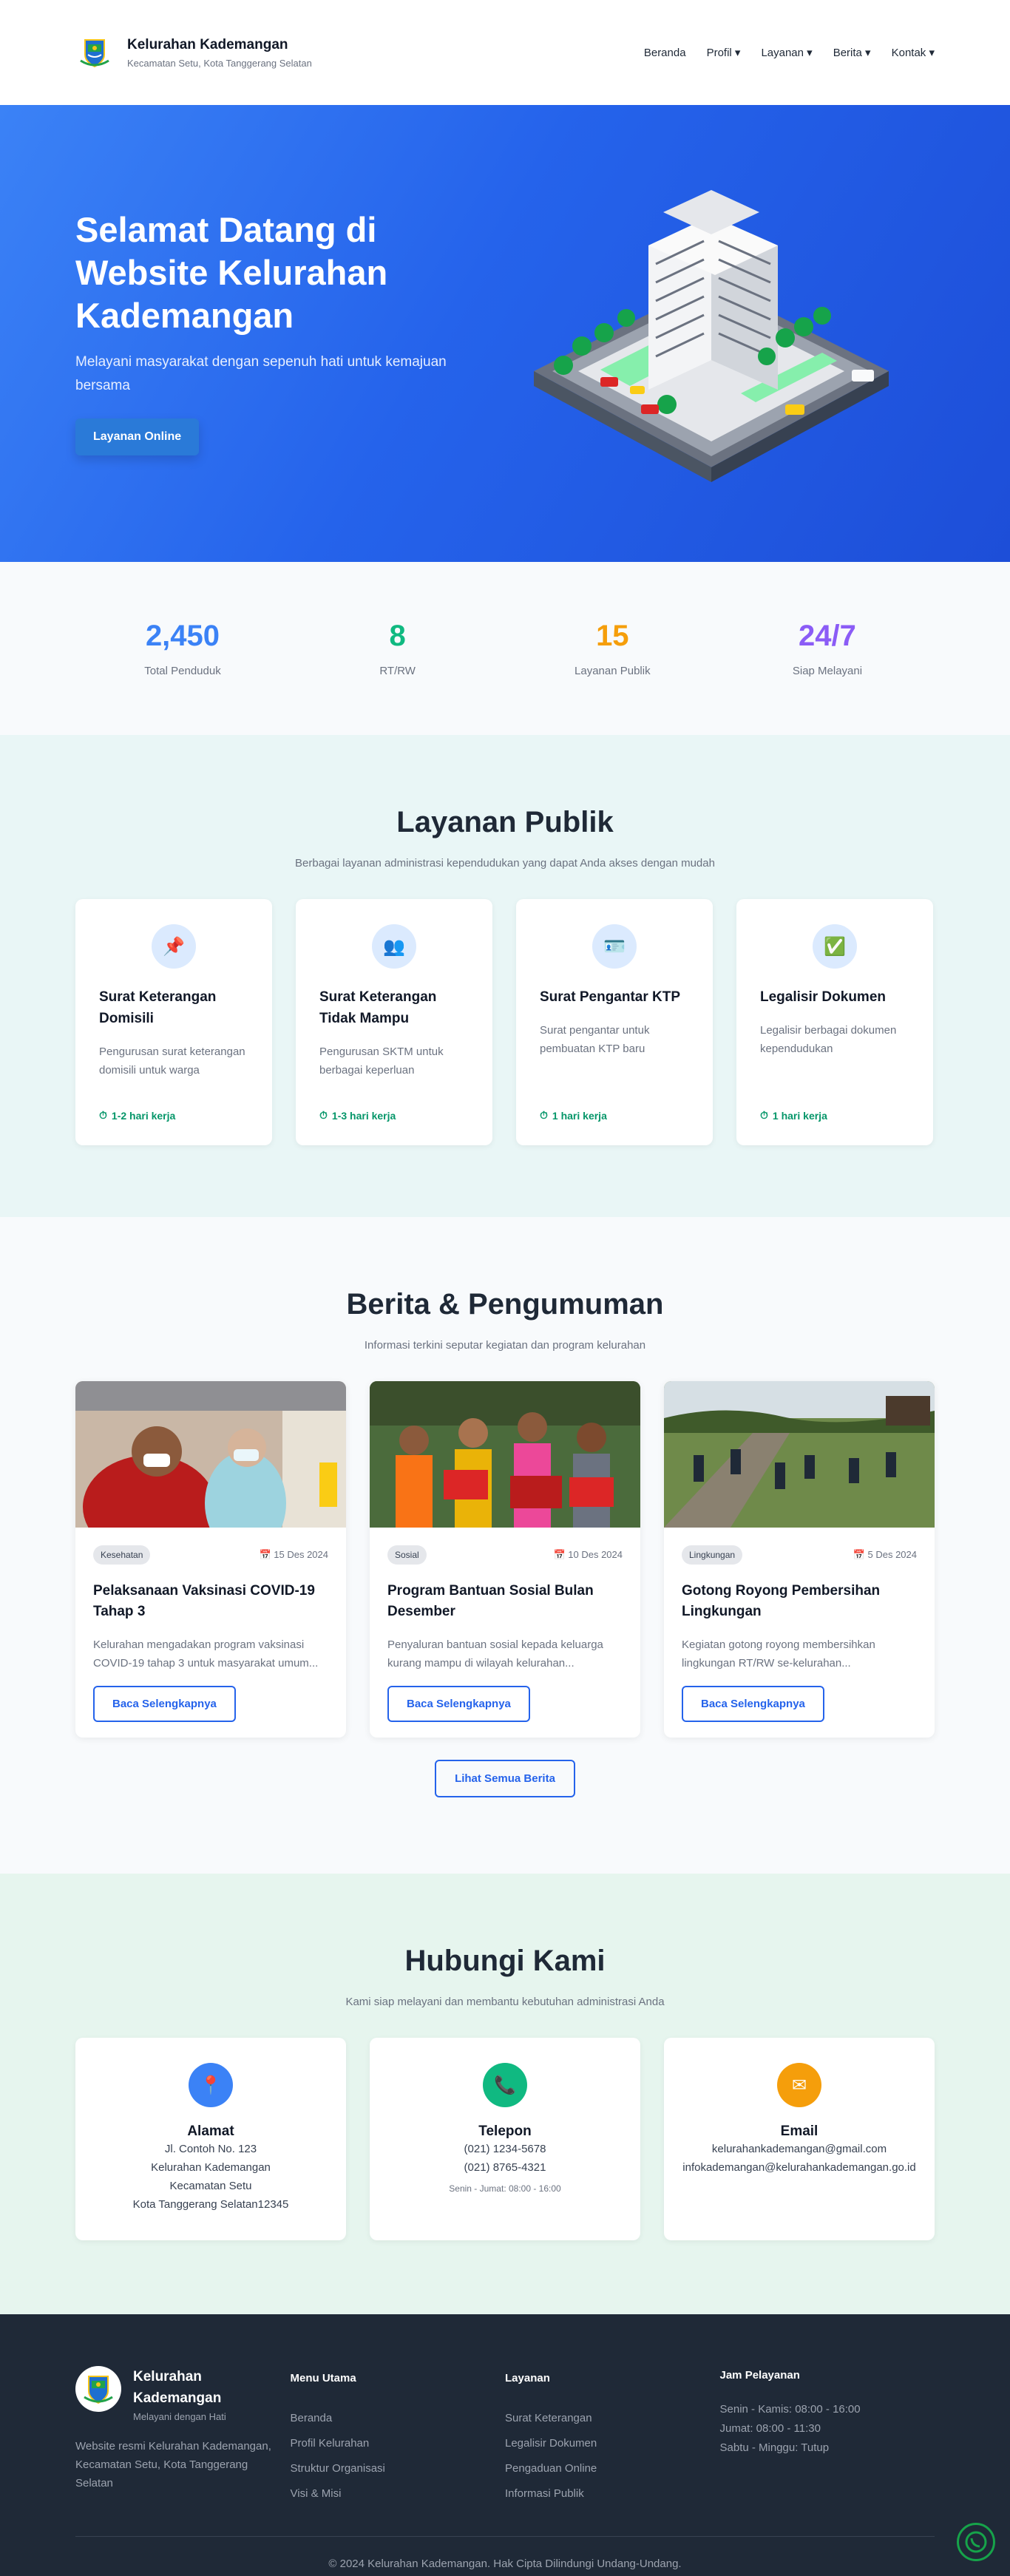 The height and width of the screenshot is (2576, 1010). I want to click on stat-layanan-publik: 15 Layanan Publik, so click(612, 648).